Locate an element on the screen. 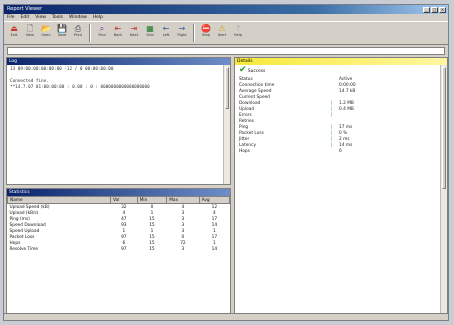  warning-icon: ⚠ is located at coordinates (222, 28).